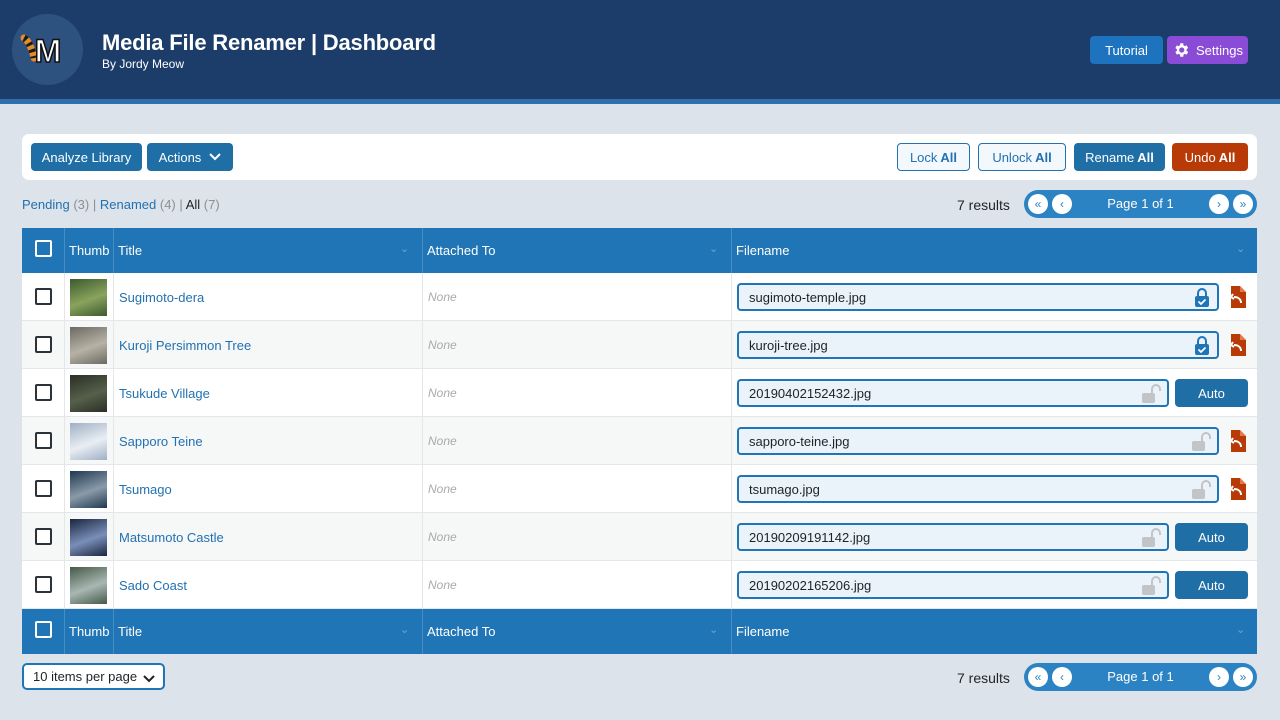 Image resolution: width=1280 pixels, height=720 pixels. What do you see at coordinates (1200, 157) in the screenshot?
I see `undo-all-prefix: Undo` at bounding box center [1200, 157].